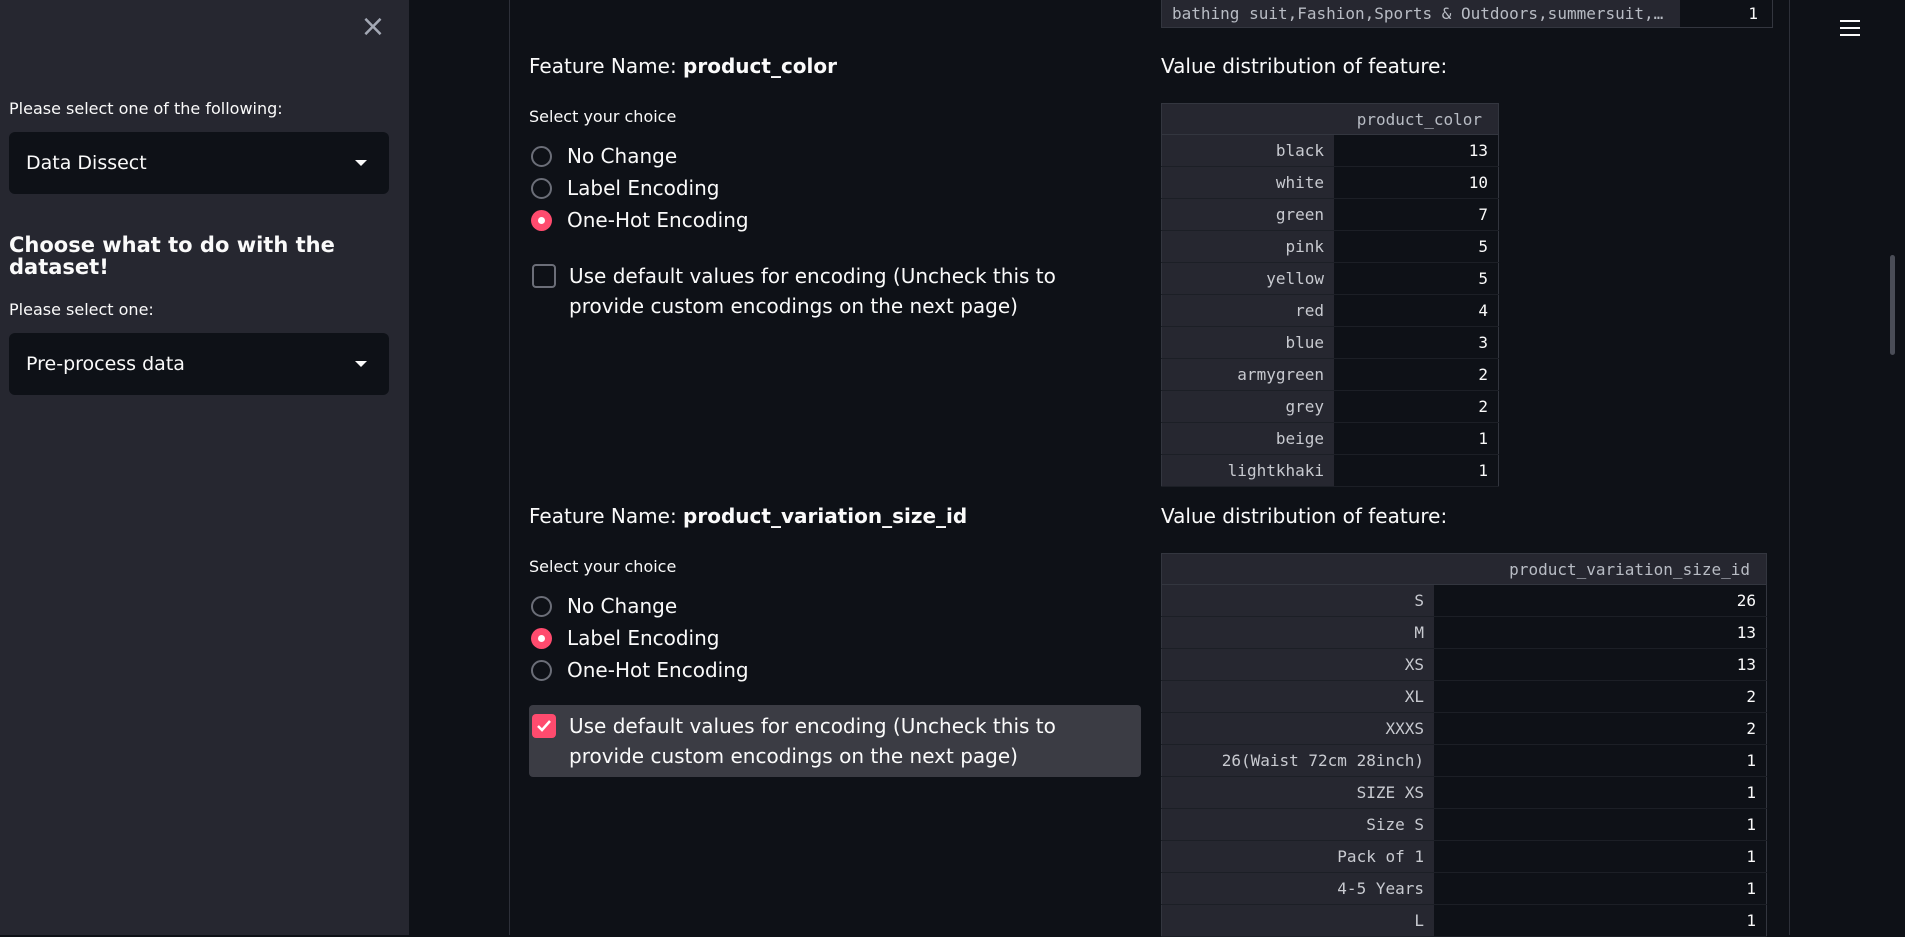 The height and width of the screenshot is (937, 1905). What do you see at coordinates (1416, 214) in the screenshot?
I see `table-row-count: 7` at bounding box center [1416, 214].